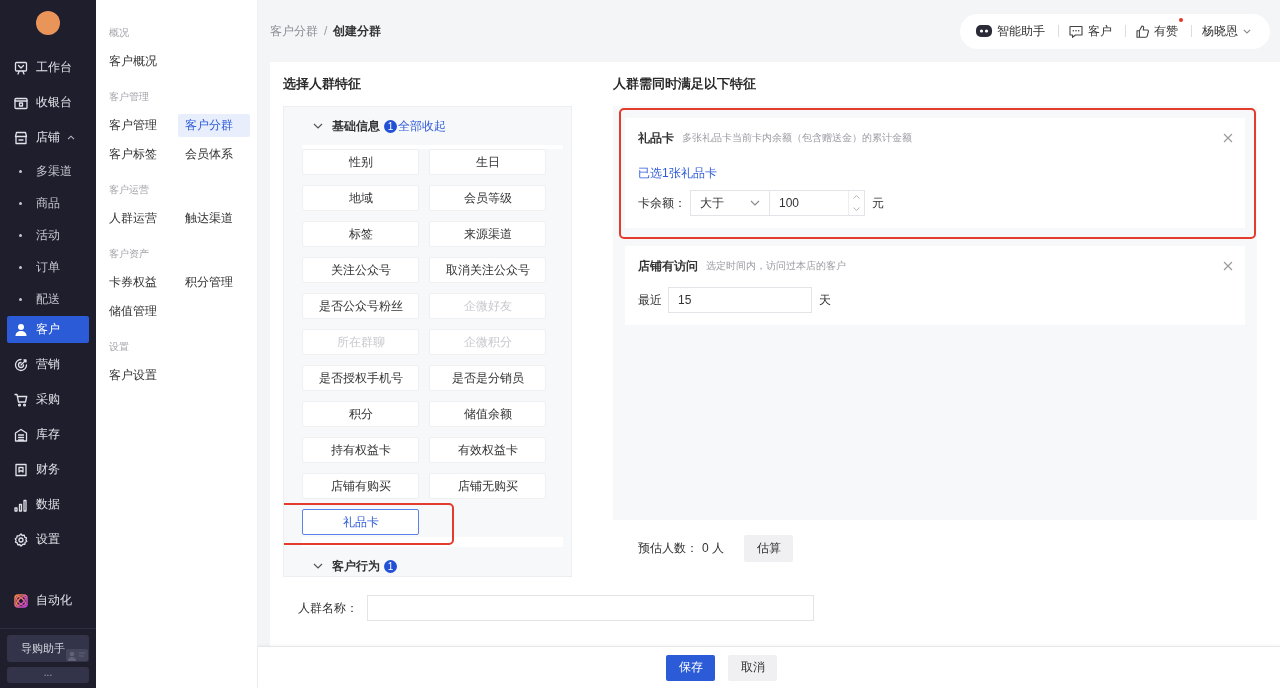 This screenshot has width=1280, height=688. I want to click on assistant-button: 导购助手, so click(48, 648).